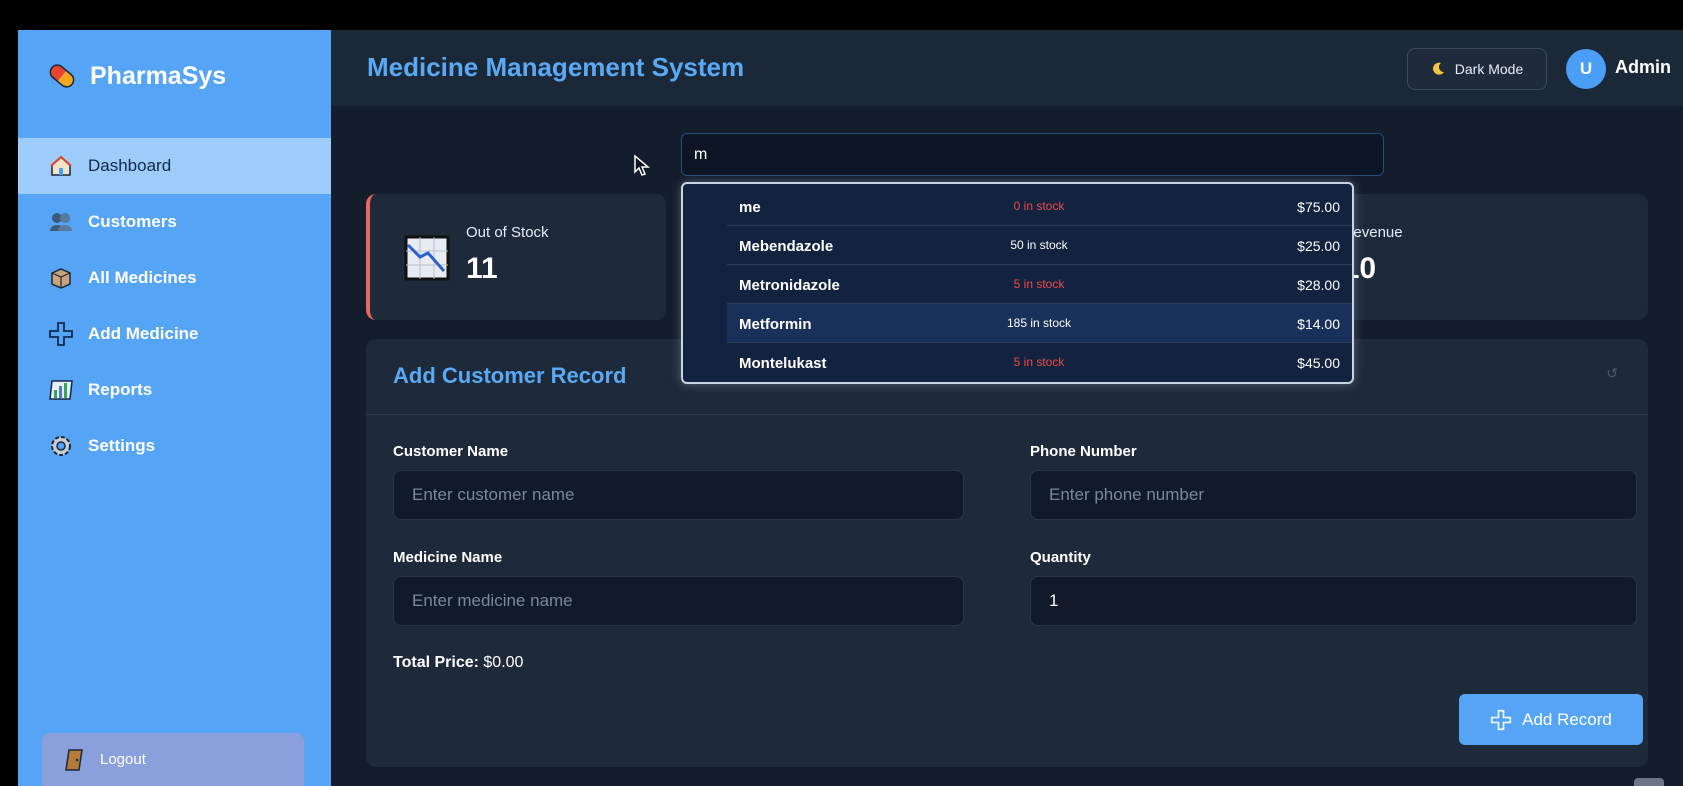 Image resolution: width=1683 pixels, height=786 pixels. Describe the element at coordinates (130, 165) in the screenshot. I see `sidebar-item-label: Dashboard` at that location.